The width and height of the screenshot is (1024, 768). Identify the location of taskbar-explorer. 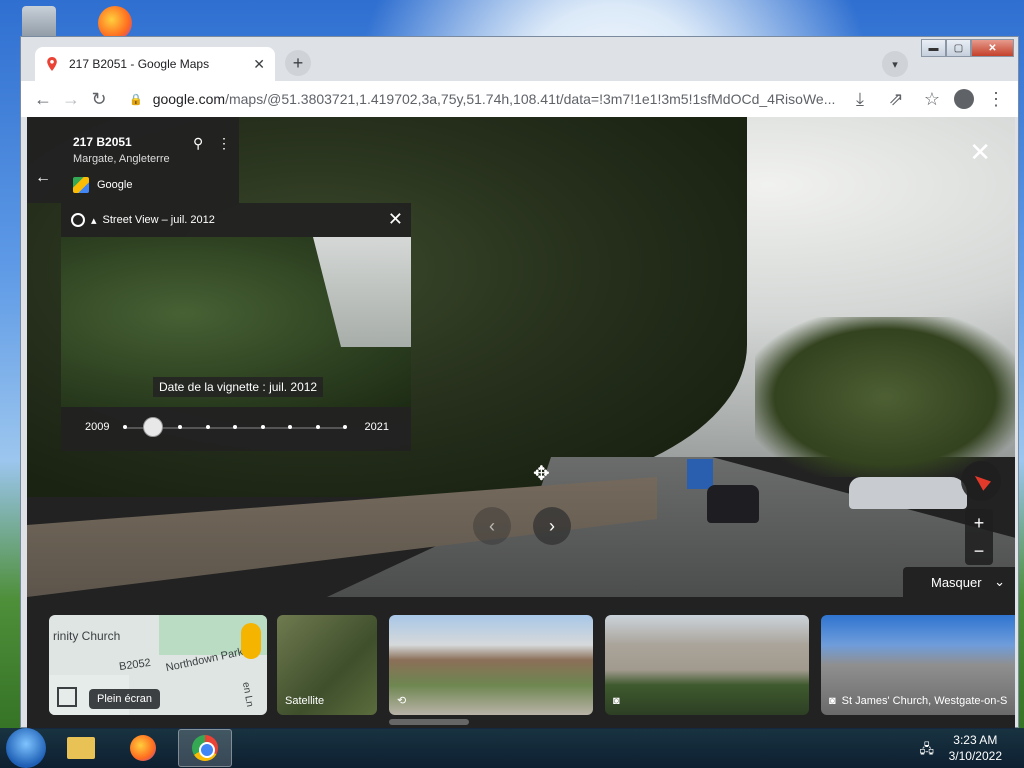
(81, 748).